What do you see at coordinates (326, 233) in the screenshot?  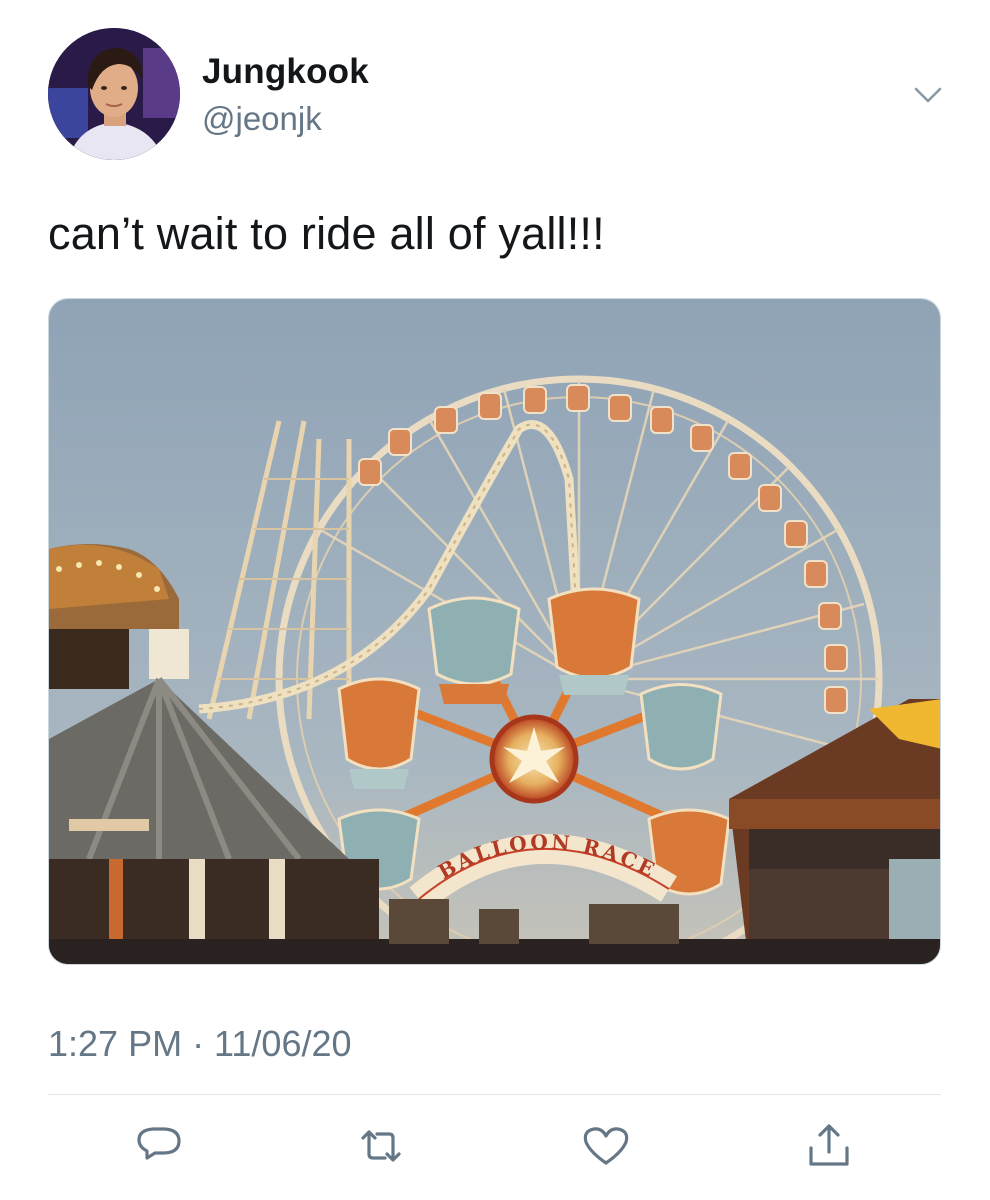 I see `tweet-text: can’t wait to ride all of yall!!!` at bounding box center [326, 233].